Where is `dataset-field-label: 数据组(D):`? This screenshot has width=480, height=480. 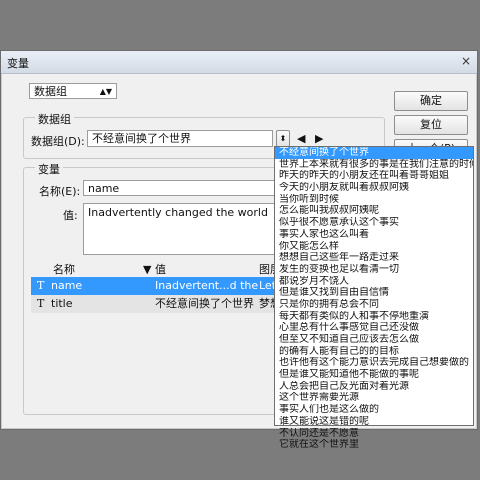
dataset-field-label: 数据组(D): is located at coordinates (58, 141).